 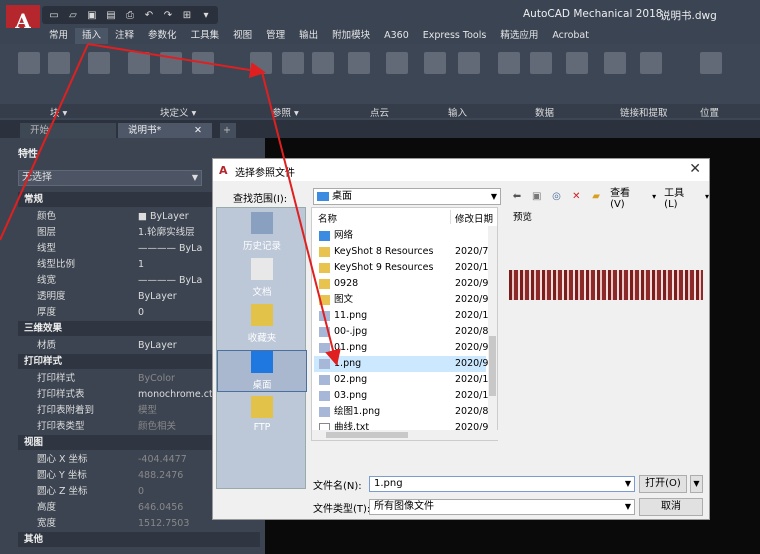 I want to click on panel-label-import: 输入, so click(x=457, y=112).